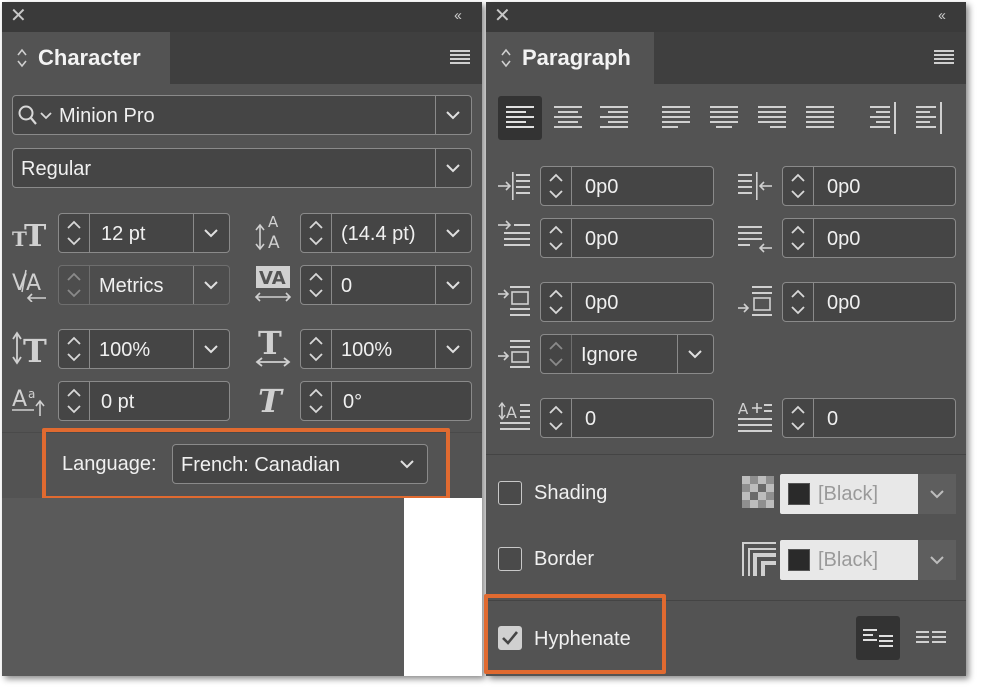  I want to click on tab-character: Character, so click(86, 58).